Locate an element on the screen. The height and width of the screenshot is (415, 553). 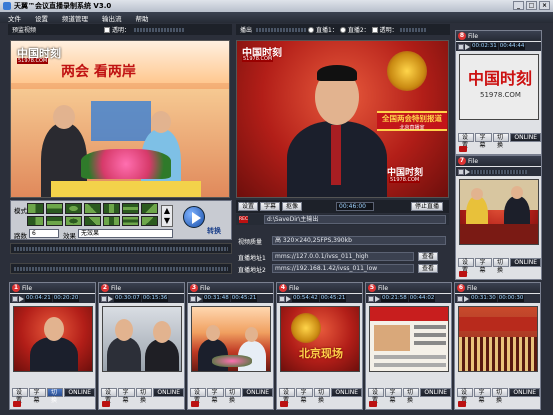
quality-field: 高 320×240,25FPS,390kb is located at coordinates (359, 240).